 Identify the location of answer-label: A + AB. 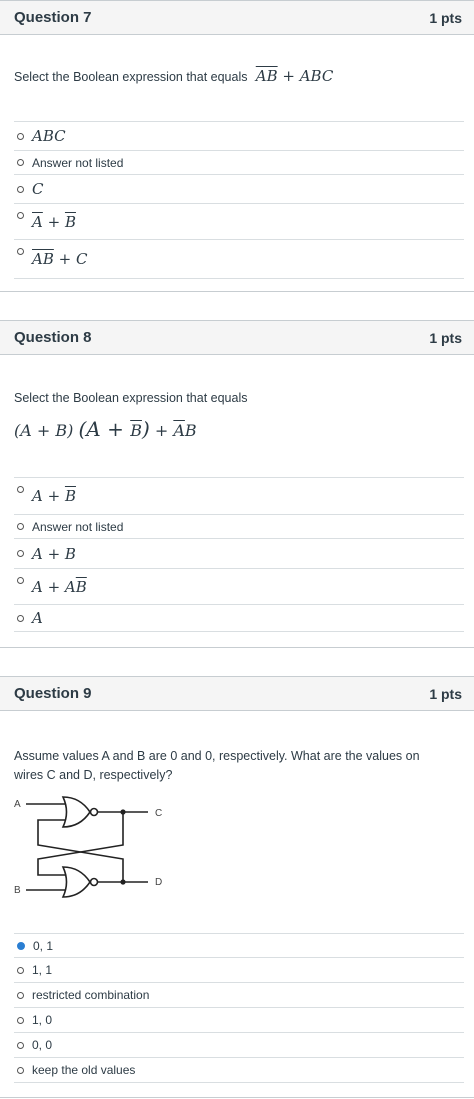
(59, 587).